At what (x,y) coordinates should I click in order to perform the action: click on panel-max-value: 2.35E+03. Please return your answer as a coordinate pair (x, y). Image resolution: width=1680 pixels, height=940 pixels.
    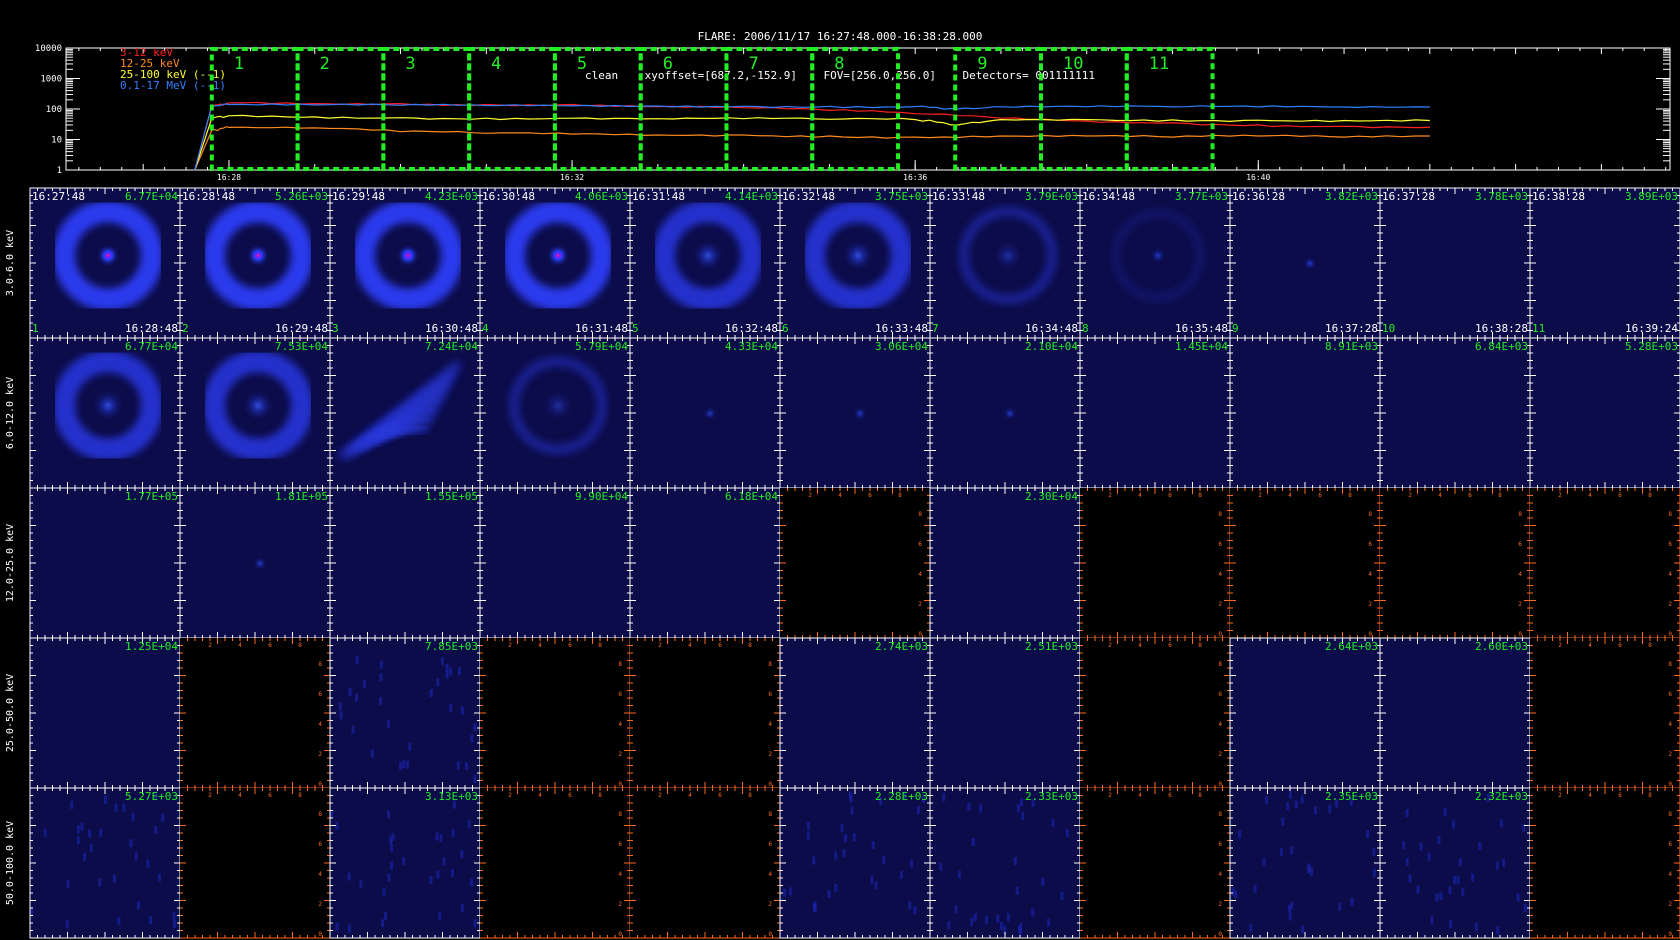
    Looking at the image, I should click on (1351, 796).